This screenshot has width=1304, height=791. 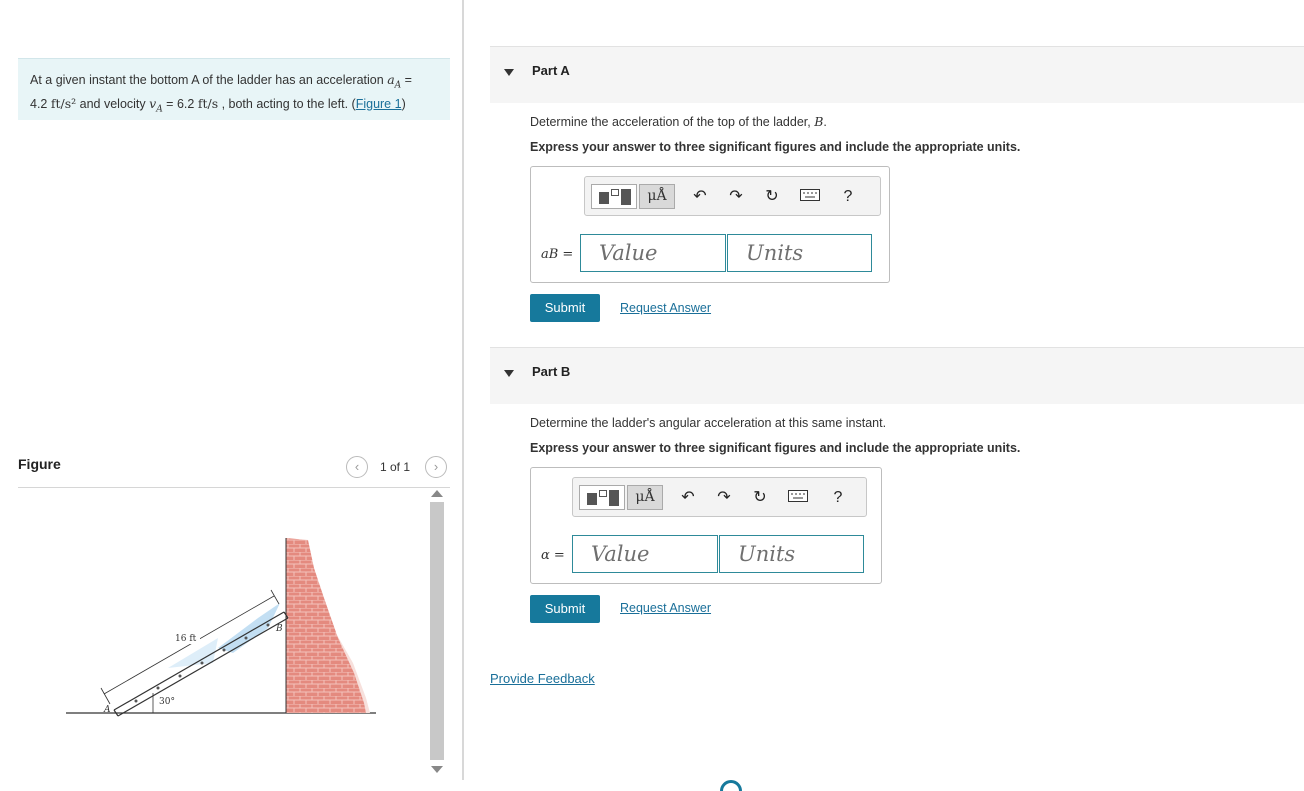 I want to click on vel-units: ft/s, so click(x=208, y=103).